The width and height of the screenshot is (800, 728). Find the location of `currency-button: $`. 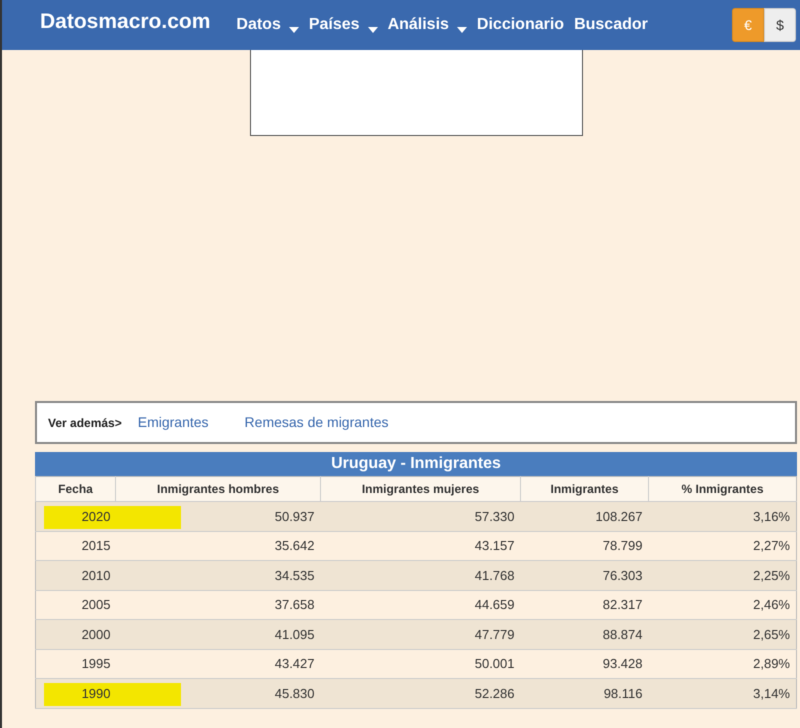

currency-button: $ is located at coordinates (780, 25).